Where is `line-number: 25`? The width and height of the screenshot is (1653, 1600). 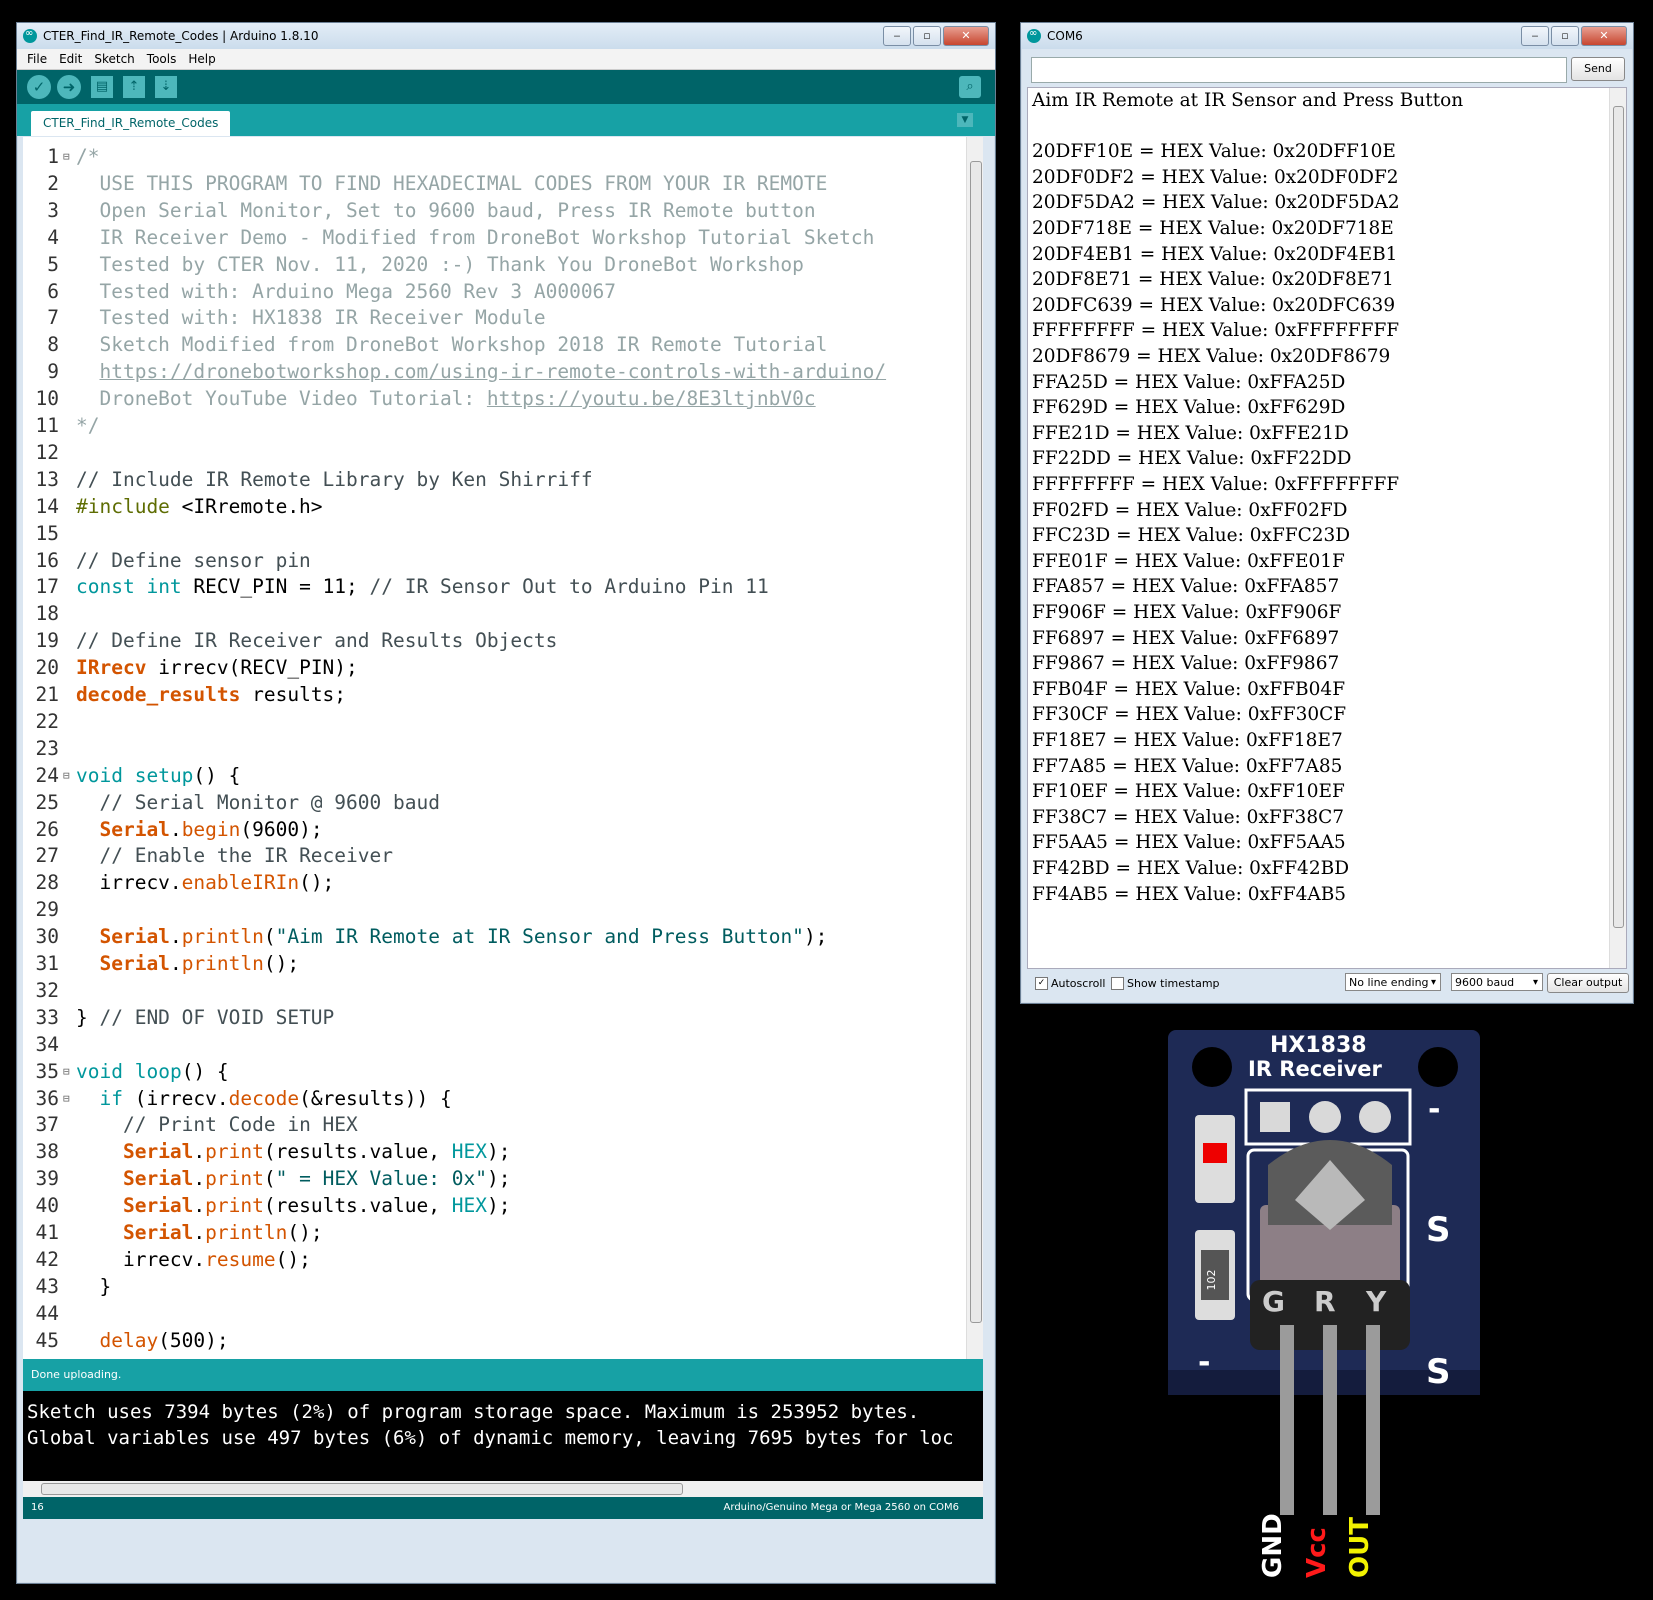 line-number: 25 is located at coordinates (47, 802).